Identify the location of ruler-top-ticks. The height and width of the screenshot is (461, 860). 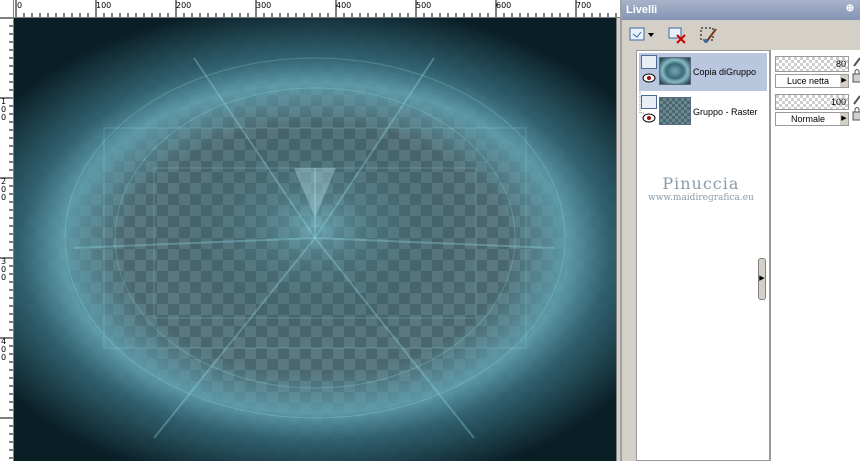
(316, 8).